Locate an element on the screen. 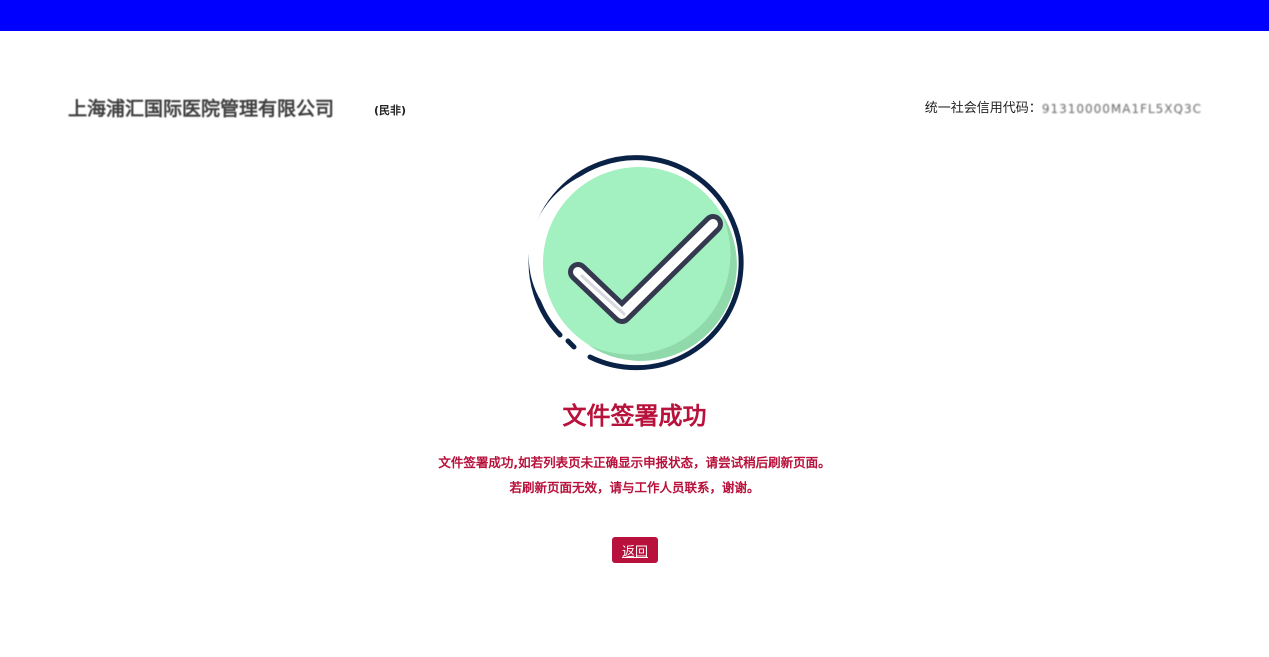 The image size is (1269, 657). credit-code-block: 统一社会信用代码：91310000MA1FL5XQ3C is located at coordinates (1063, 106).